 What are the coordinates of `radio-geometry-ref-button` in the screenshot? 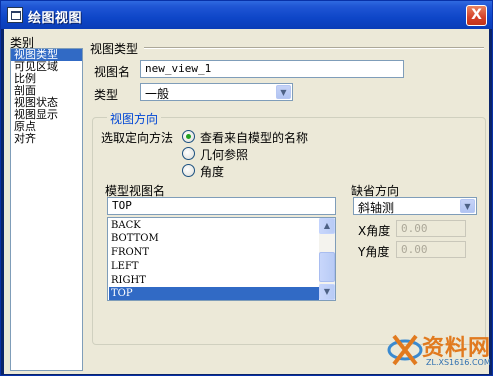 It's located at (188, 153).